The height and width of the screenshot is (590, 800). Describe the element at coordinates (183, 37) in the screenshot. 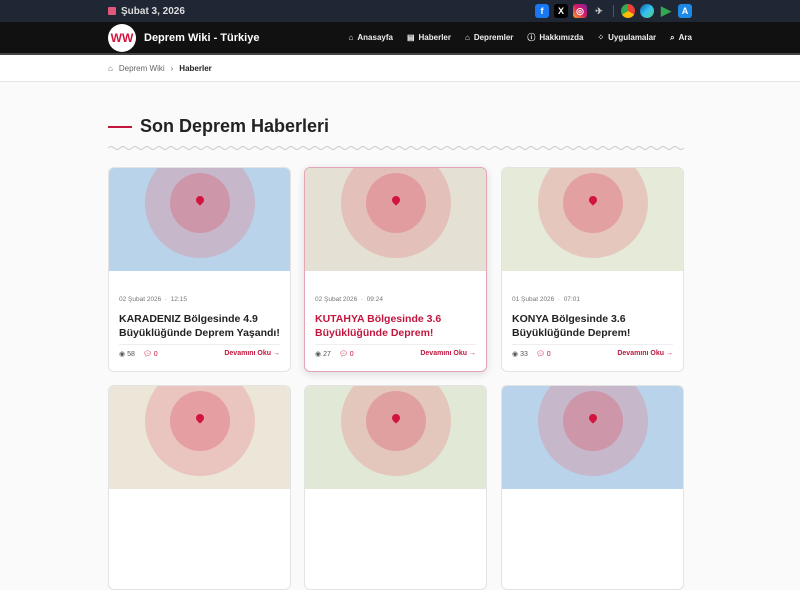

I see `brand: WW Deprem Wiki - Türkiye` at that location.